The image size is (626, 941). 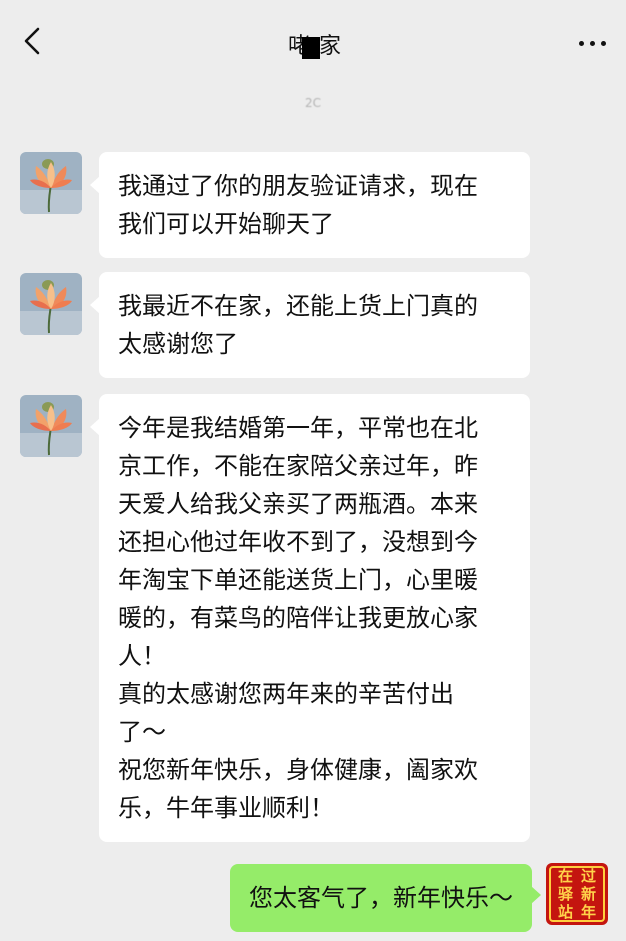 I want to click on message-line: 了～, so click(x=142, y=732).